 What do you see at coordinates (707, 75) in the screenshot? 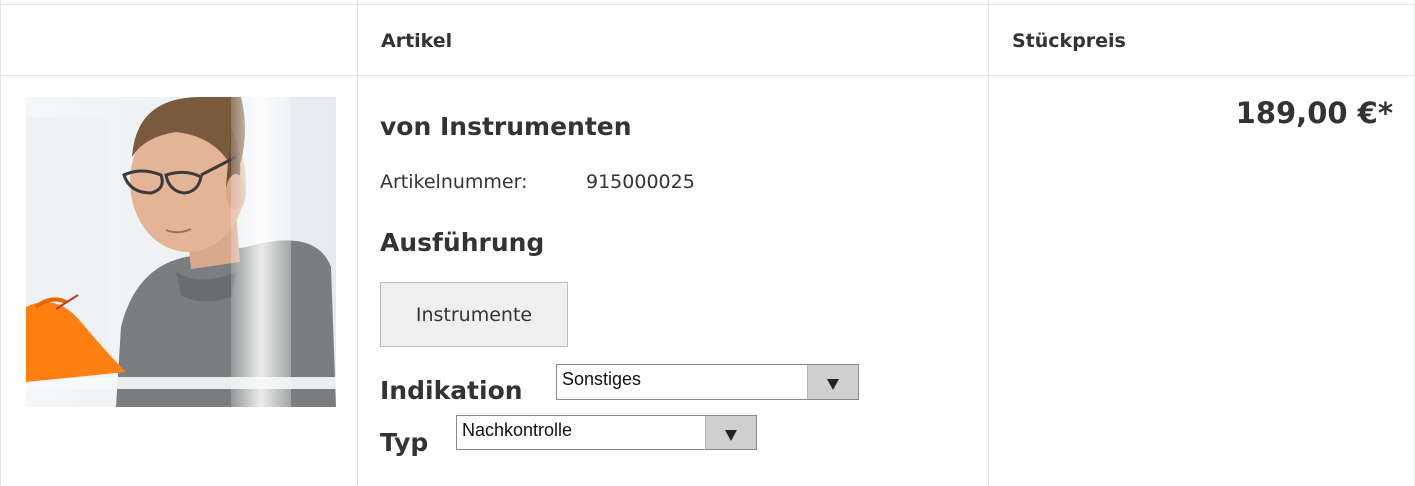
I see `header-divider` at bounding box center [707, 75].